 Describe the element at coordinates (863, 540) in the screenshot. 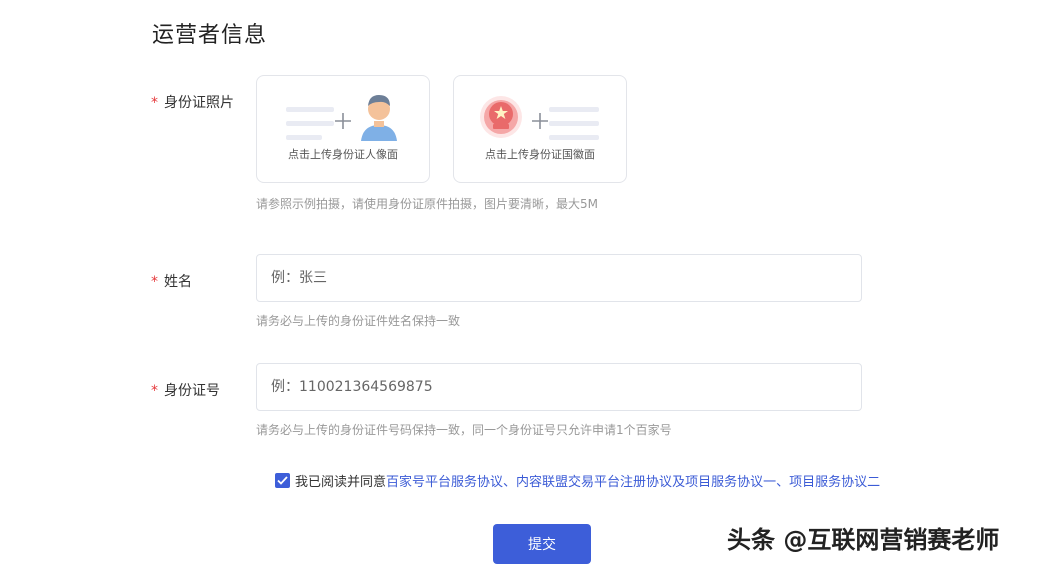

I see `watermark: 头条 @互联网营销赛老师` at that location.